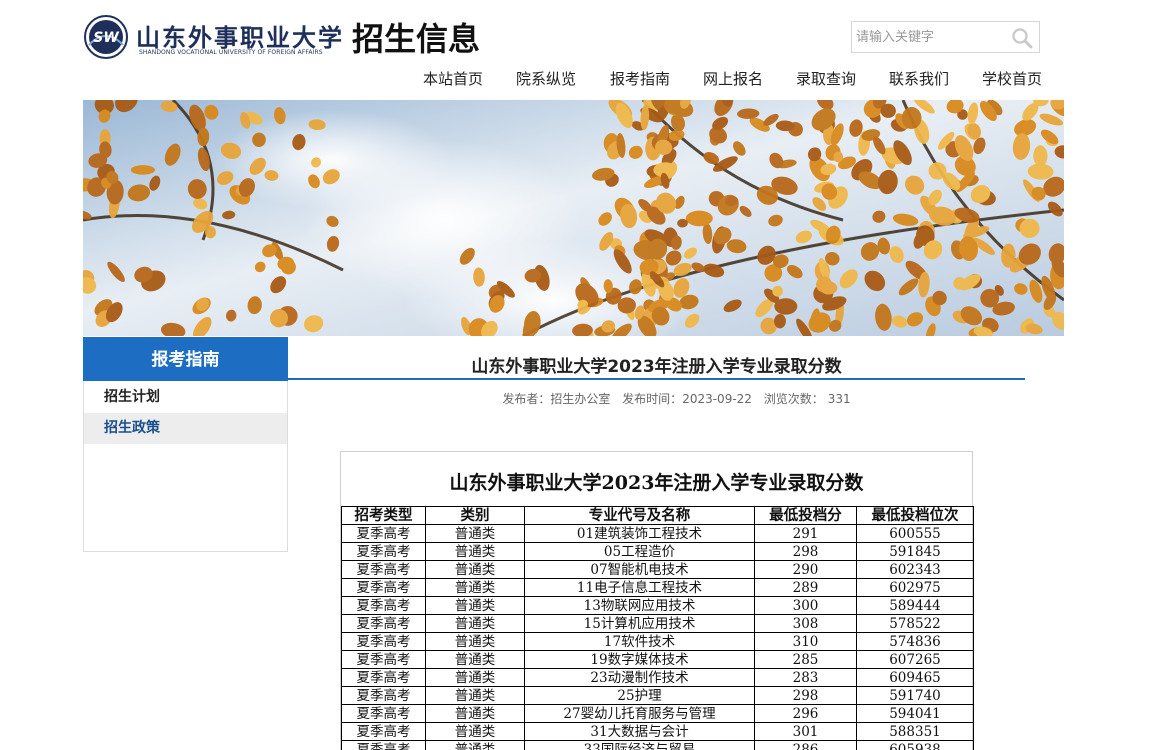 This screenshot has width=1150, height=750. I want to click on column-header: 最低投档分, so click(805, 515).